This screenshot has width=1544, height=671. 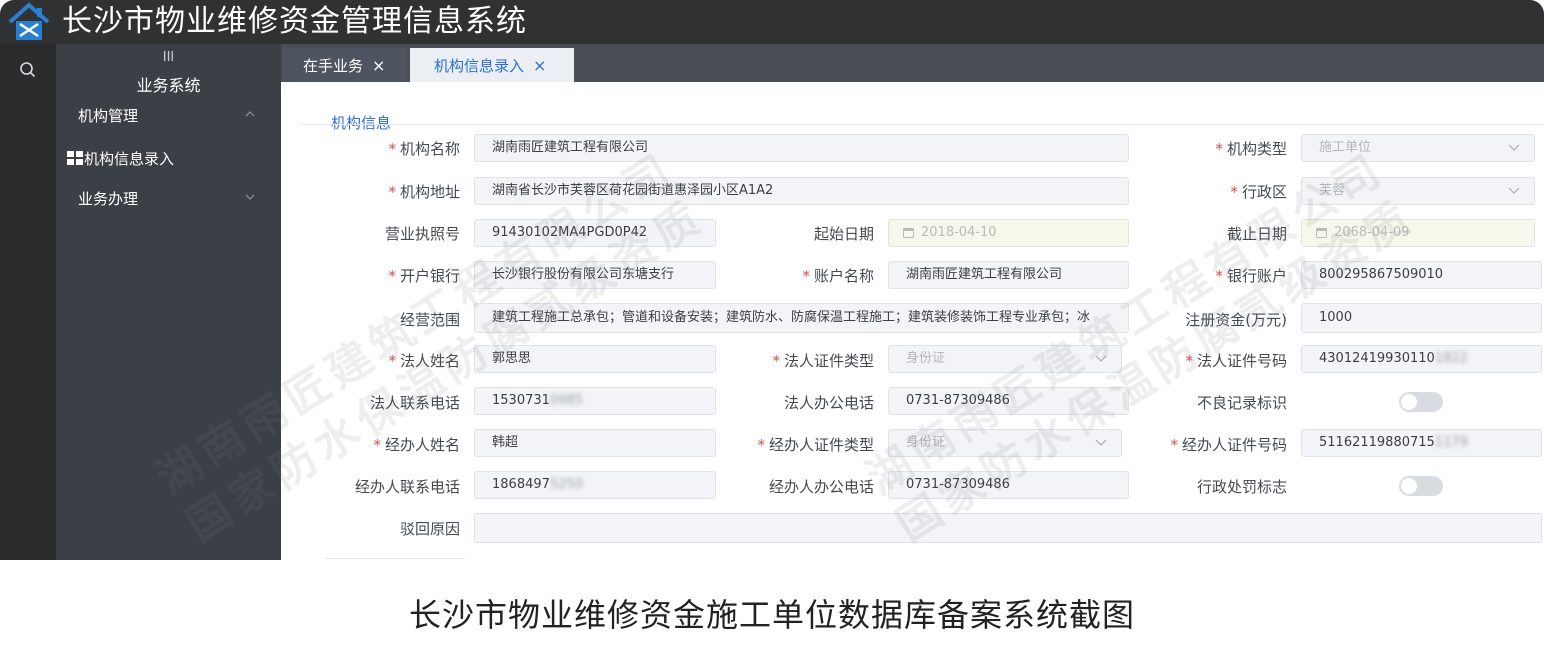 I want to click on start-date-picker: 2018-04-10, so click(x=1008, y=233).